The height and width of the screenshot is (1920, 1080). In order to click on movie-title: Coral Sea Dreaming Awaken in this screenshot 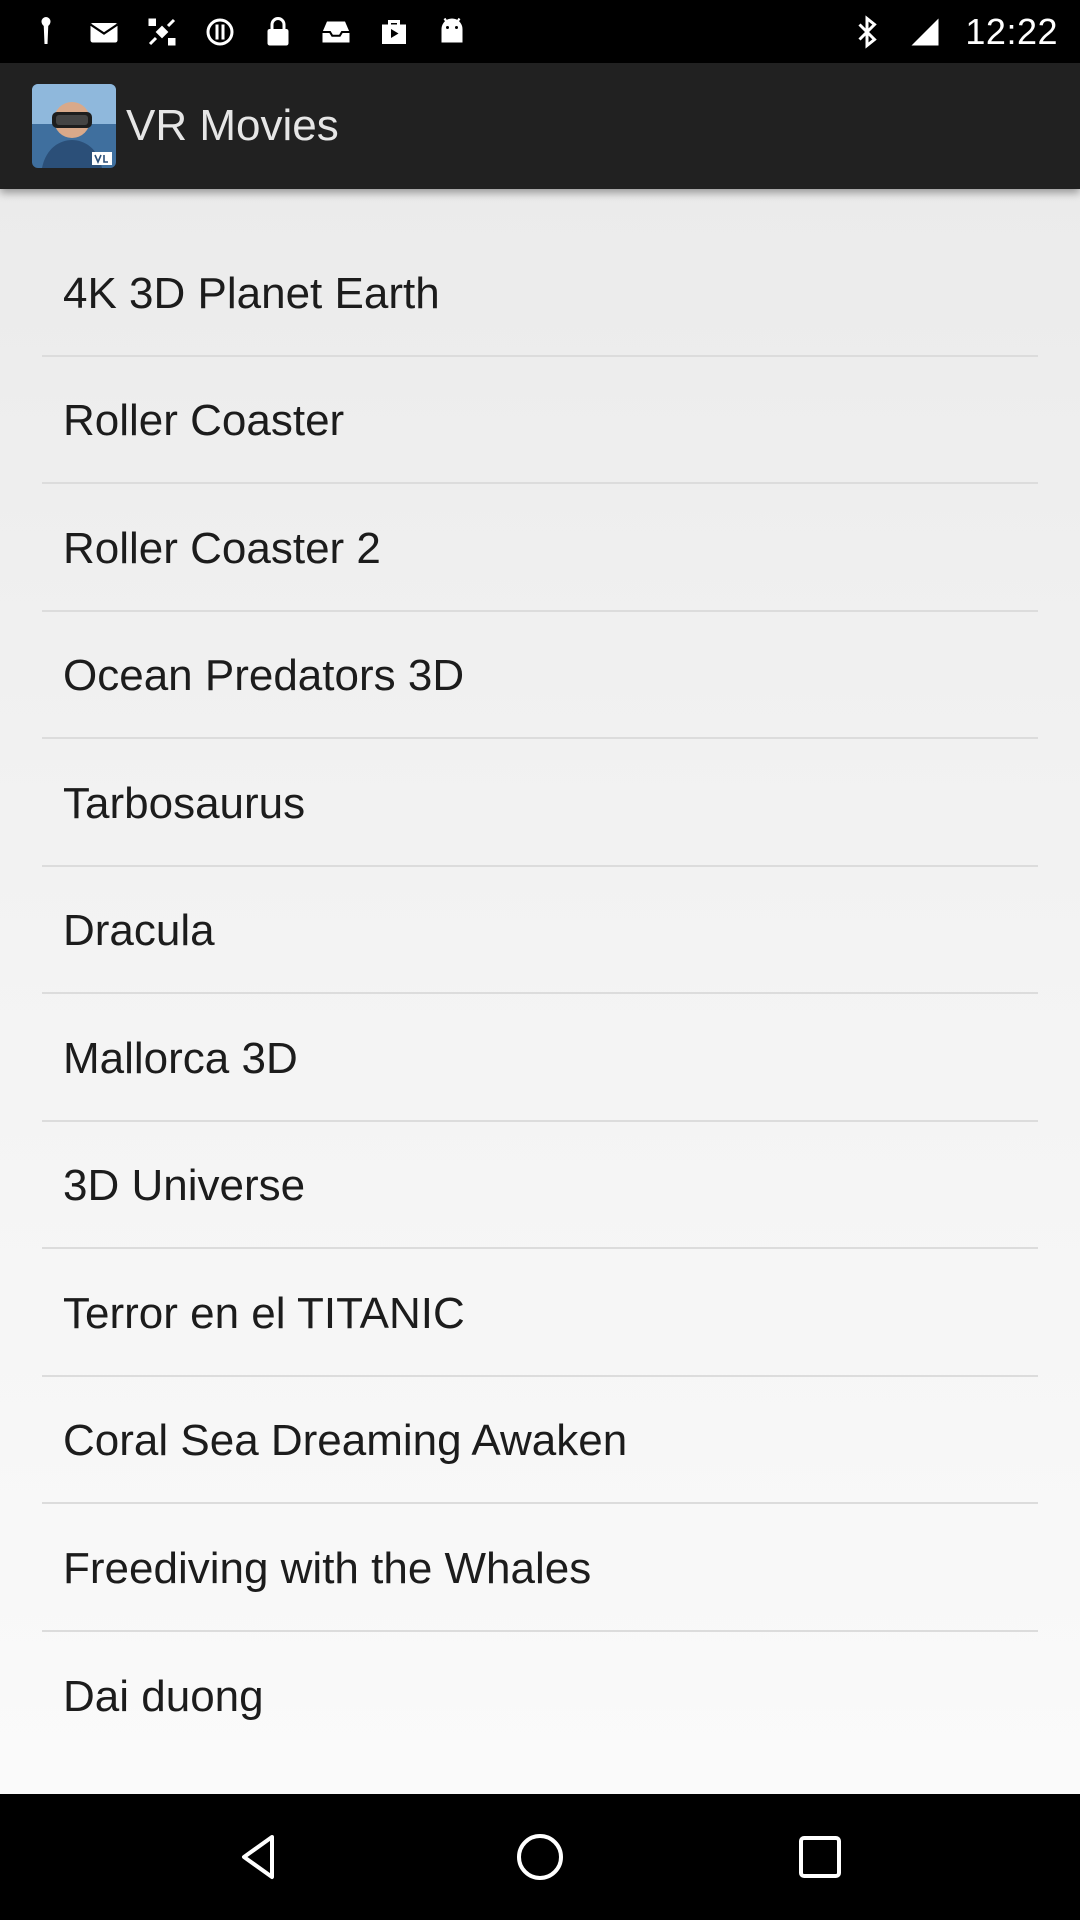, I will do `click(345, 1441)`.